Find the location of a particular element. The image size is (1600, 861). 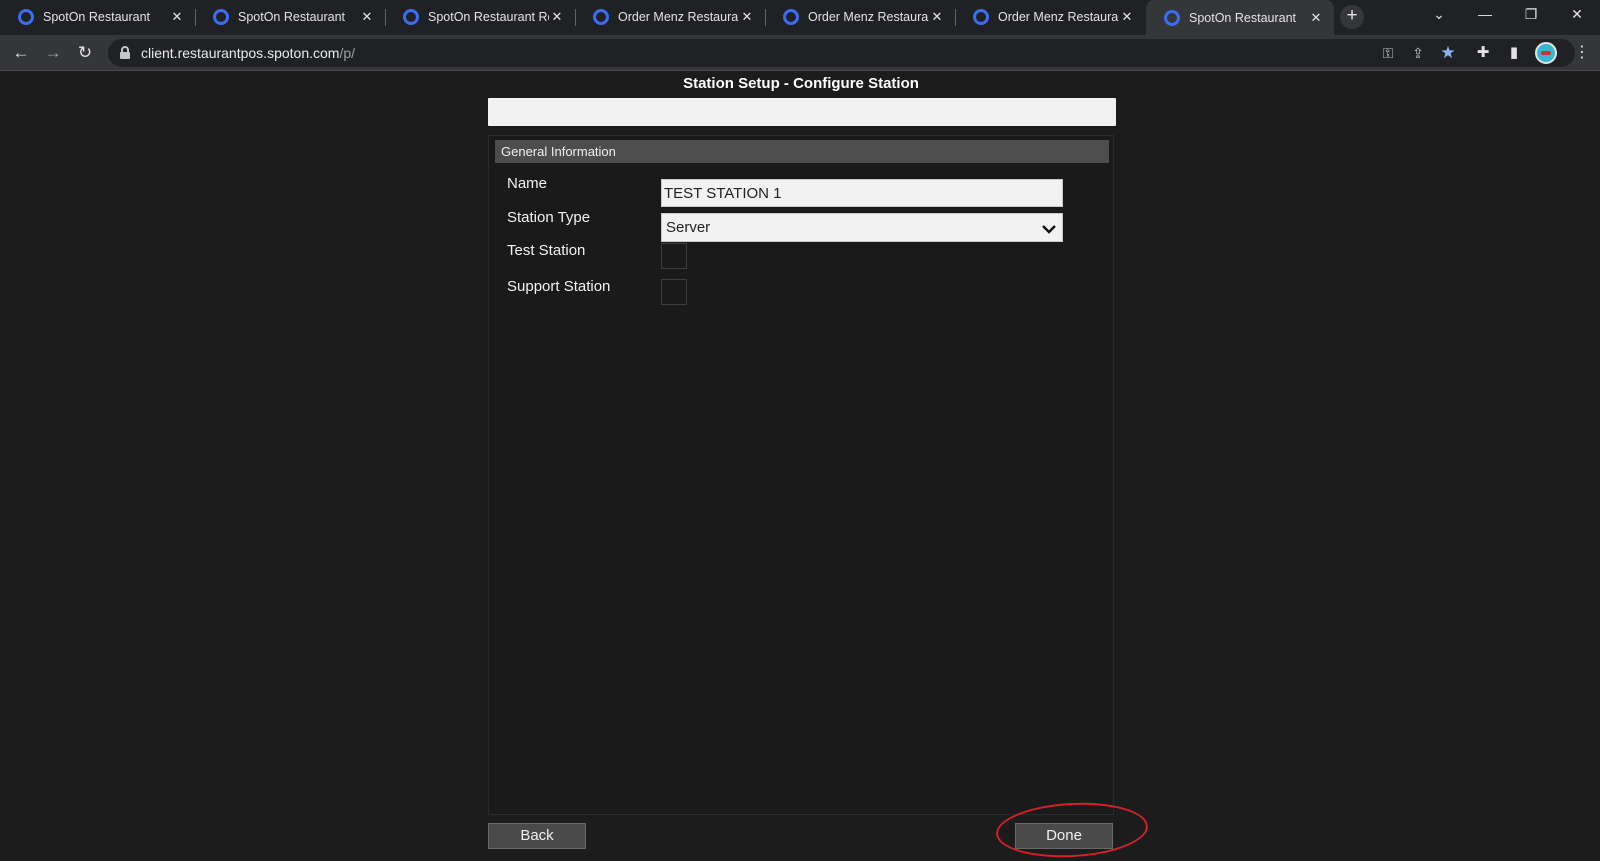

name-label: Name is located at coordinates (527, 183).